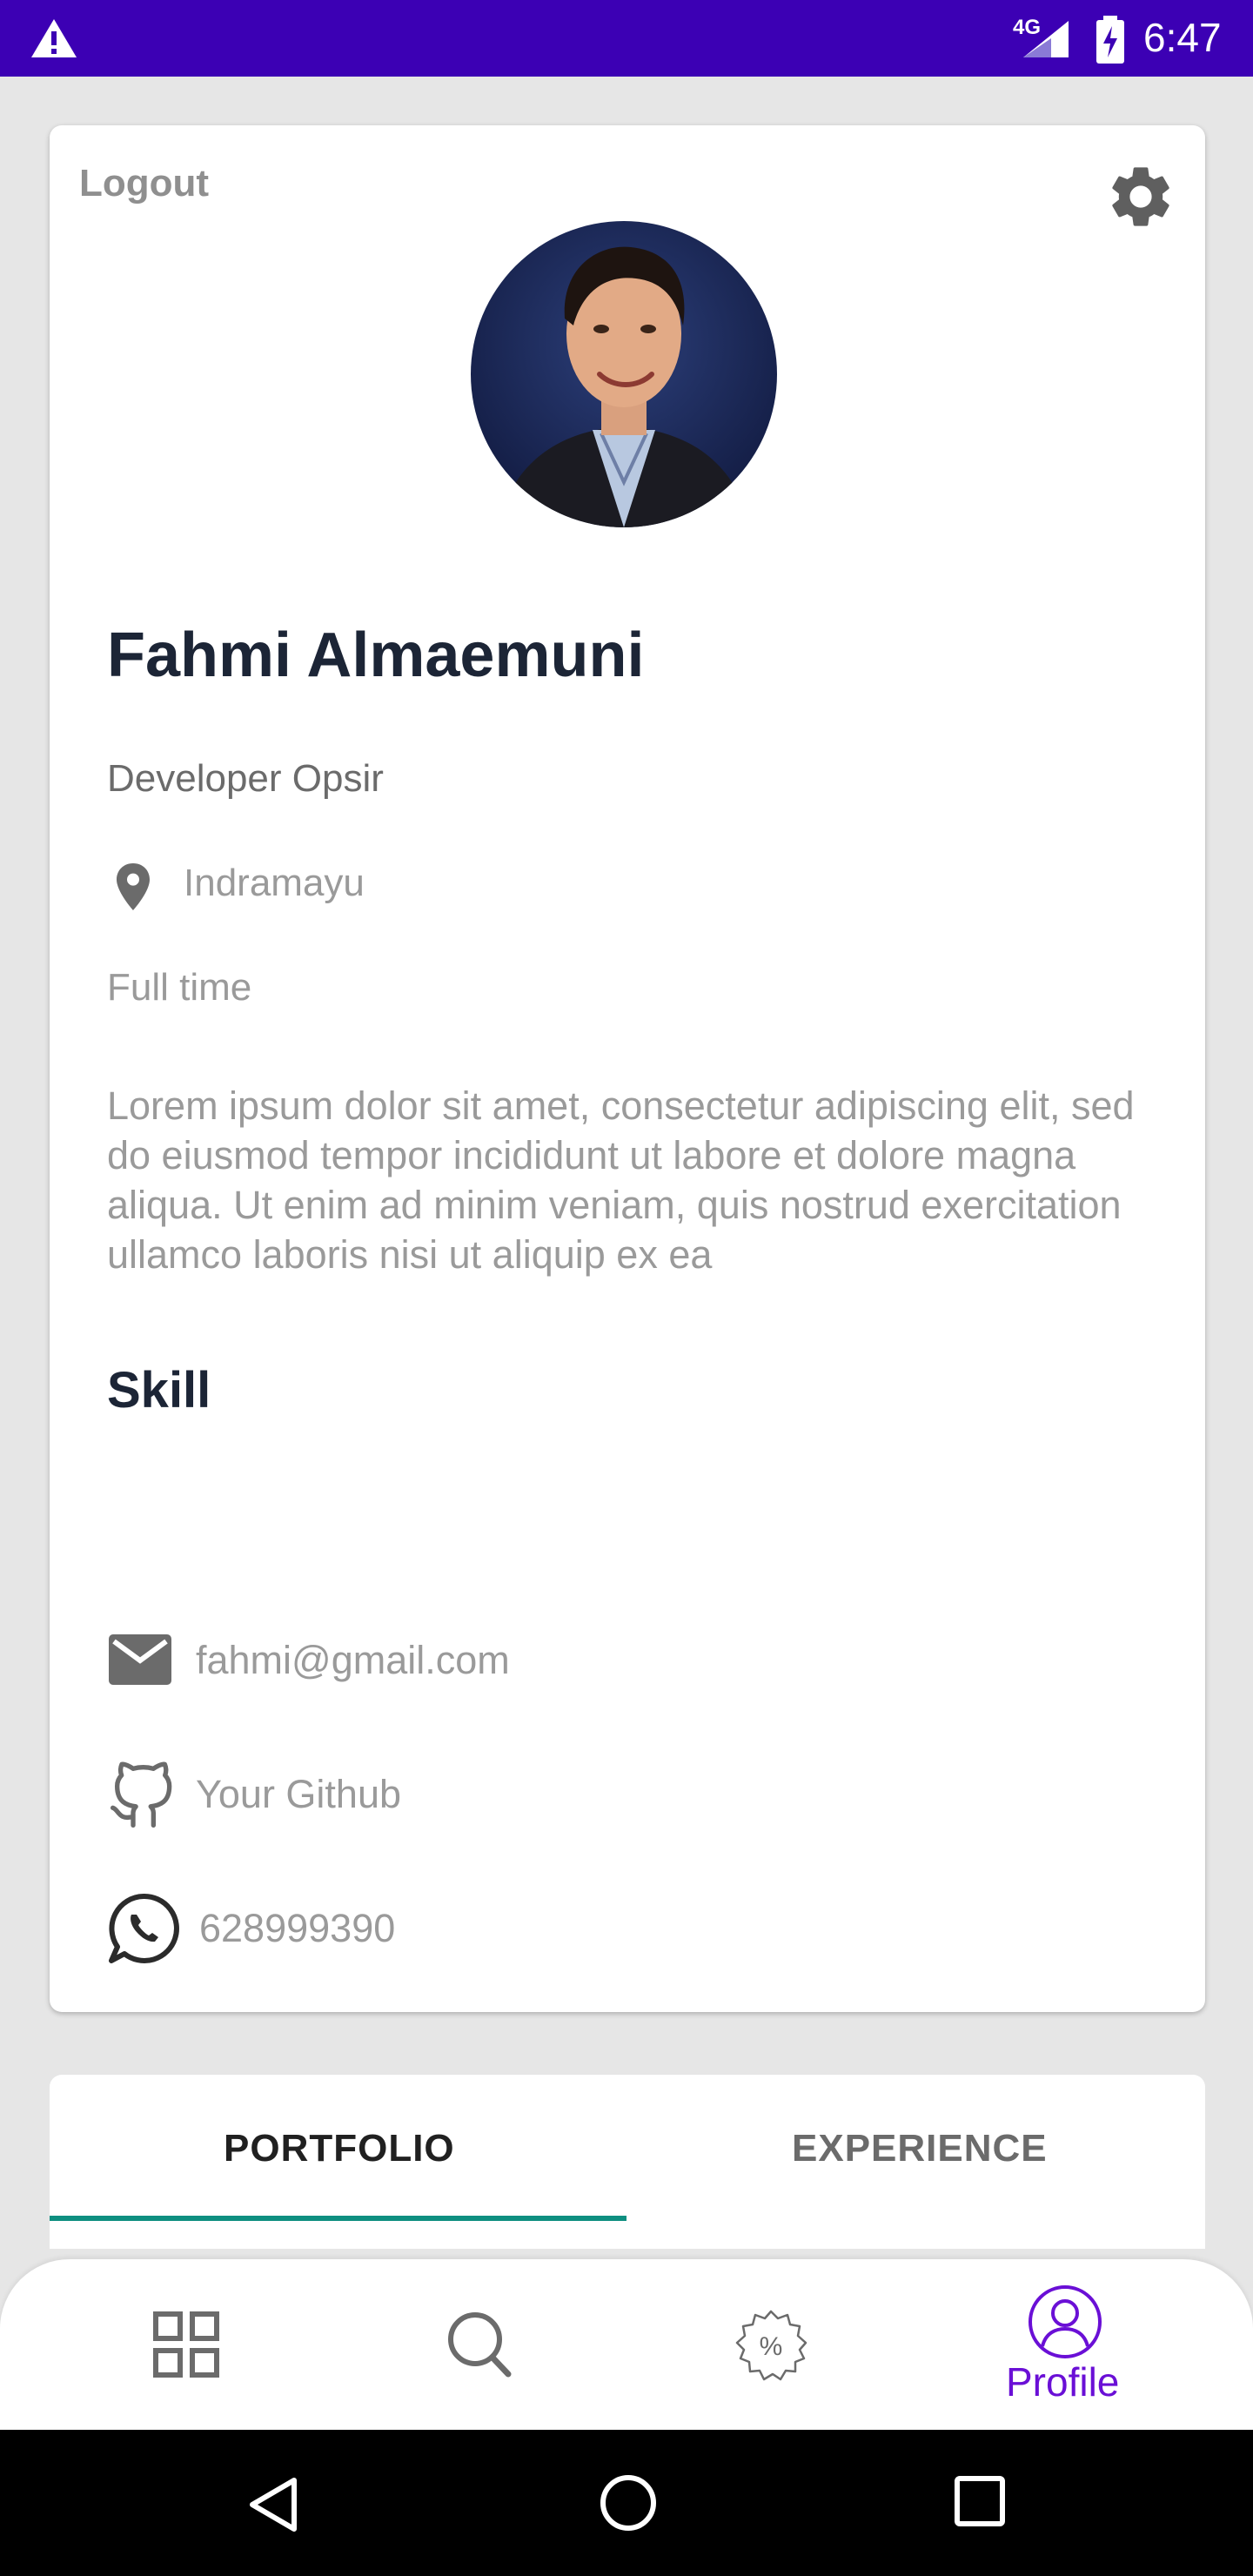  Describe the element at coordinates (376, 655) in the screenshot. I see `profile-name: Fahmi Almaemuni` at that location.